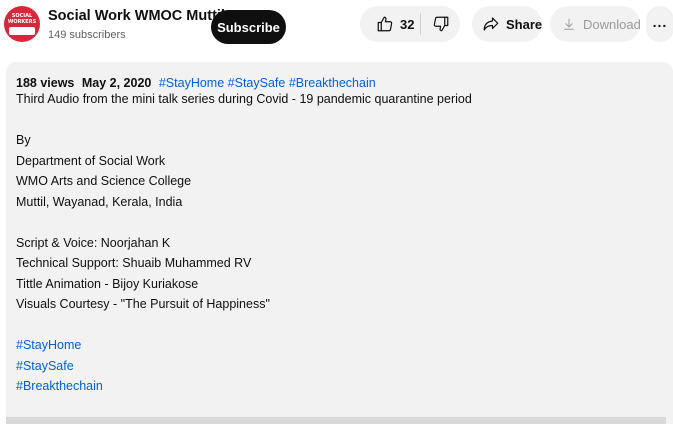  What do you see at coordinates (104, 181) in the screenshot?
I see `credit-org-line: WMO Arts and Science College` at bounding box center [104, 181].